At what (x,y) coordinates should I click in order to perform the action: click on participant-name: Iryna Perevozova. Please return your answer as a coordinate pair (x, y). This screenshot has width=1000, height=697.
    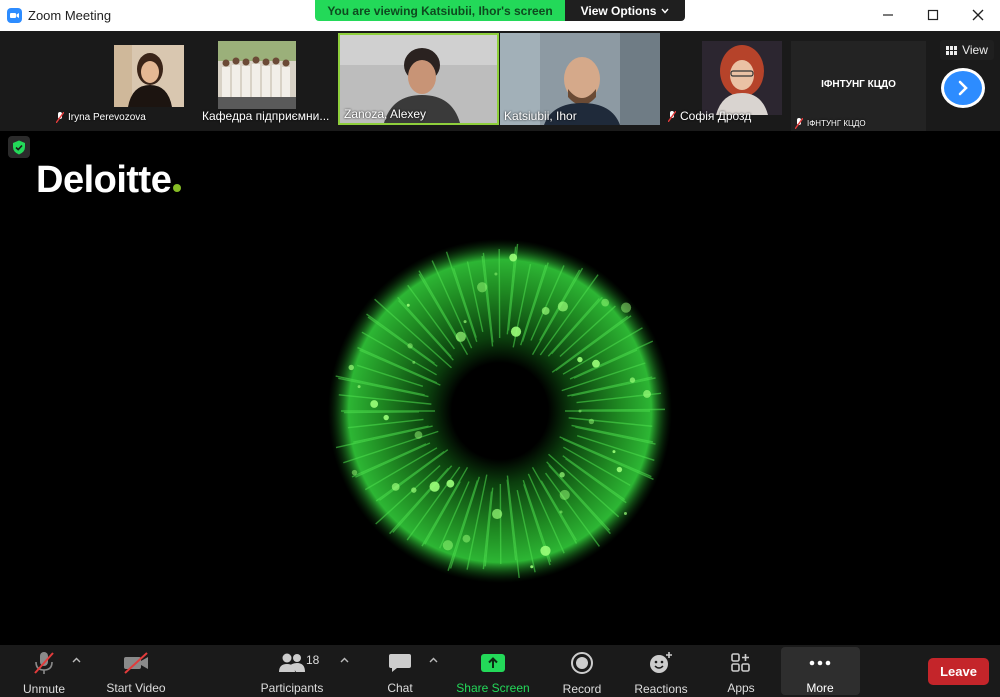
    Looking at the image, I should click on (101, 117).